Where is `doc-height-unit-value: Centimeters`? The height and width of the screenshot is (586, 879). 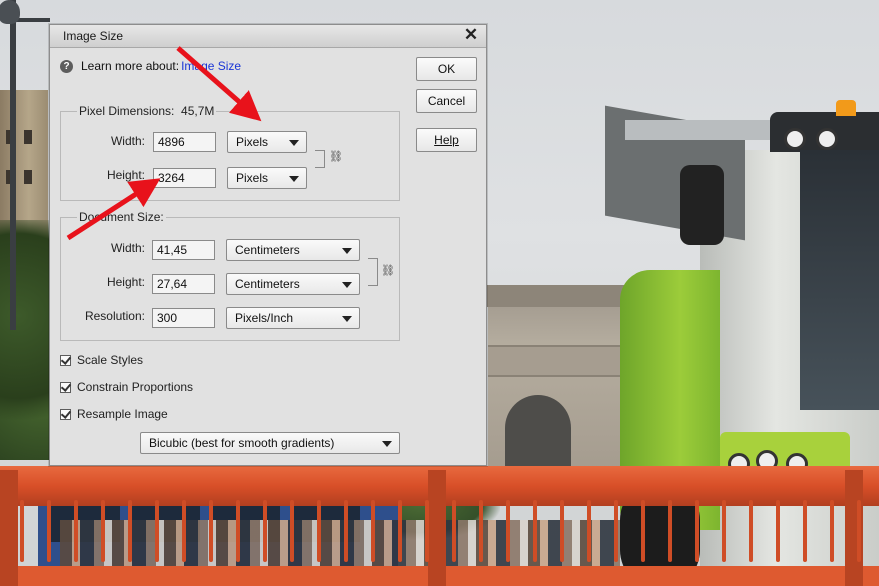 doc-height-unit-value: Centimeters is located at coordinates (267, 284).